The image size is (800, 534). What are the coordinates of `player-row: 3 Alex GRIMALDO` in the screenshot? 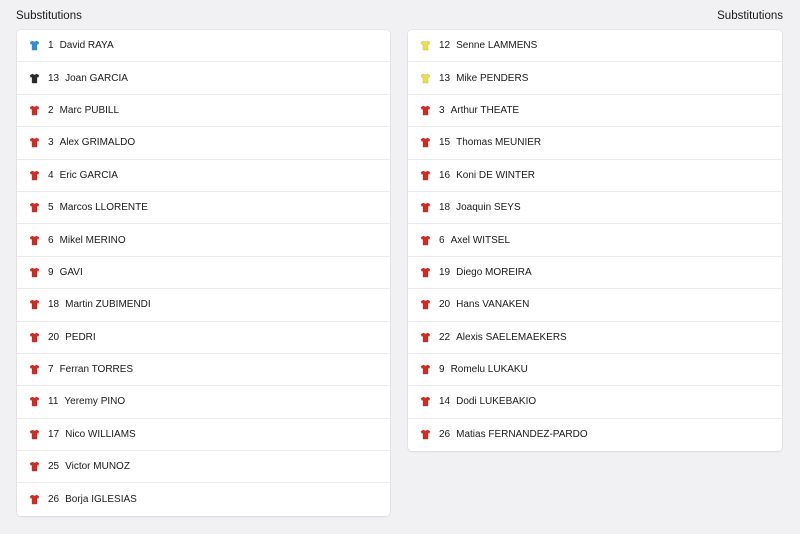 It's located at (203, 143).